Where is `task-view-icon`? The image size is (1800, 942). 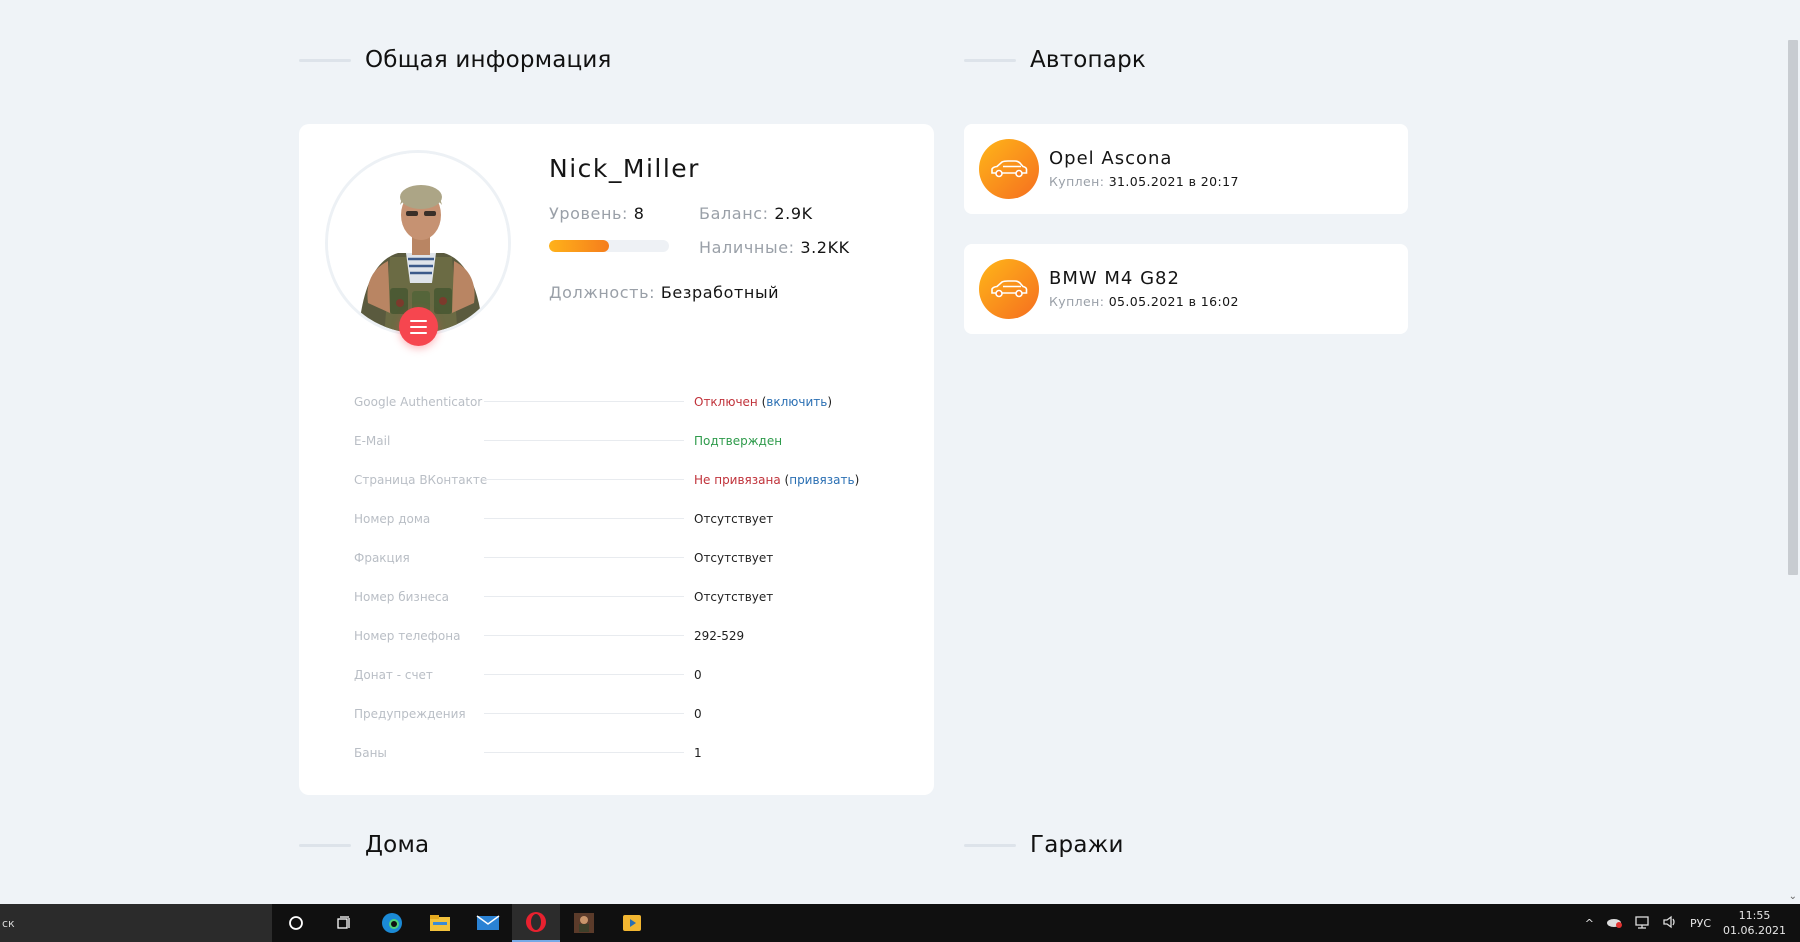
task-view-icon is located at coordinates (344, 923).